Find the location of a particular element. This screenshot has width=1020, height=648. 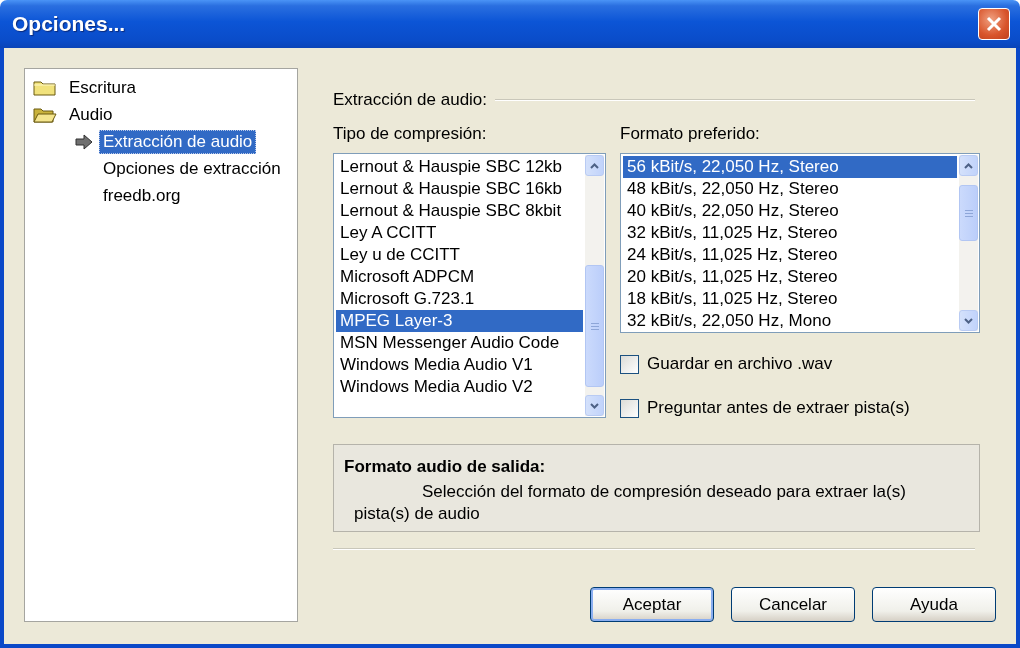

section-title: Extracción de audio: is located at coordinates (410, 100).